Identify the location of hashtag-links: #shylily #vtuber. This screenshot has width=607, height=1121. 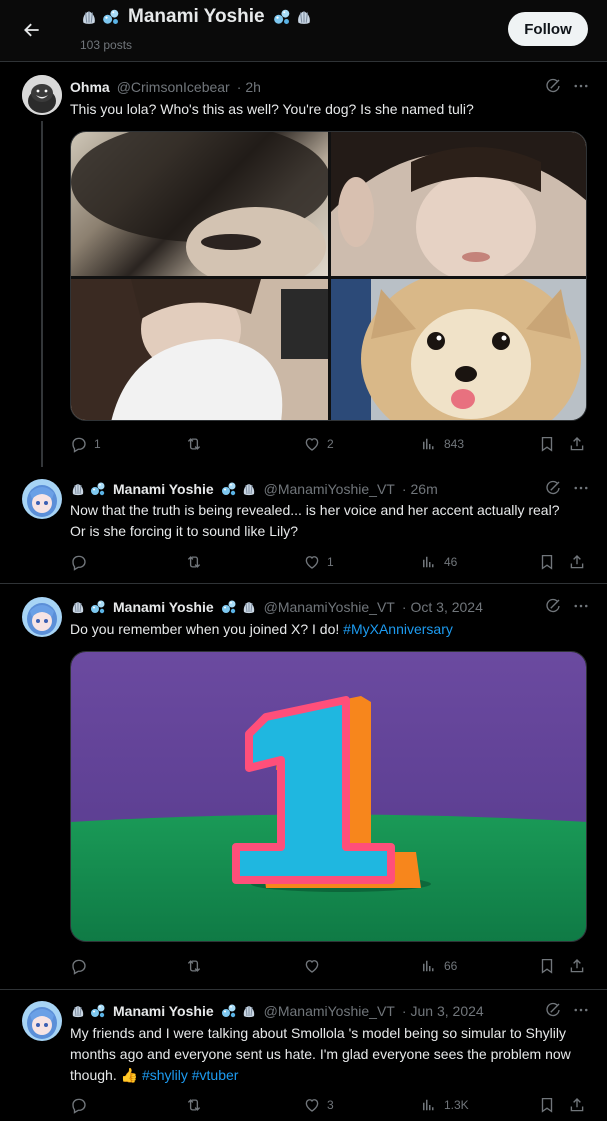
(190, 1075).